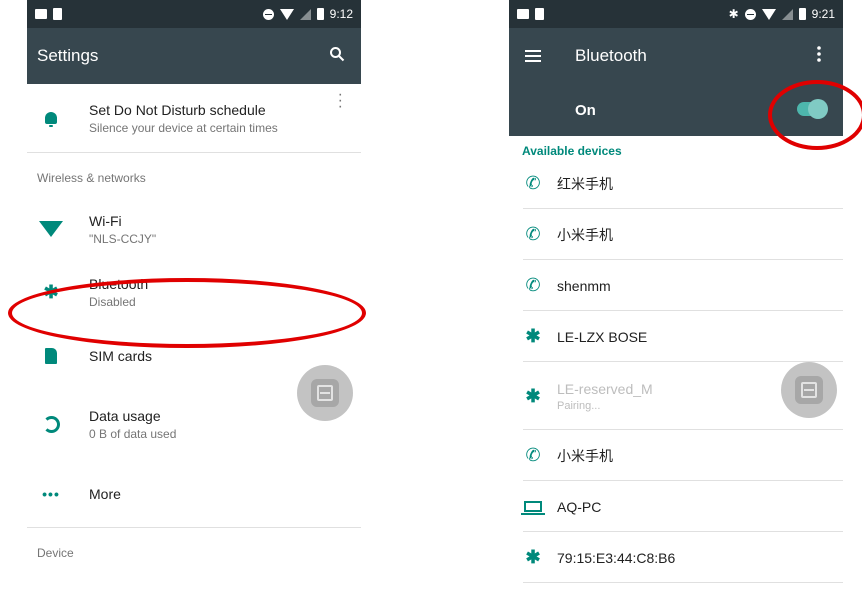 Image resolution: width=862 pixels, height=614 pixels. I want to click on device-item: ✆ shenmm, so click(676, 285).